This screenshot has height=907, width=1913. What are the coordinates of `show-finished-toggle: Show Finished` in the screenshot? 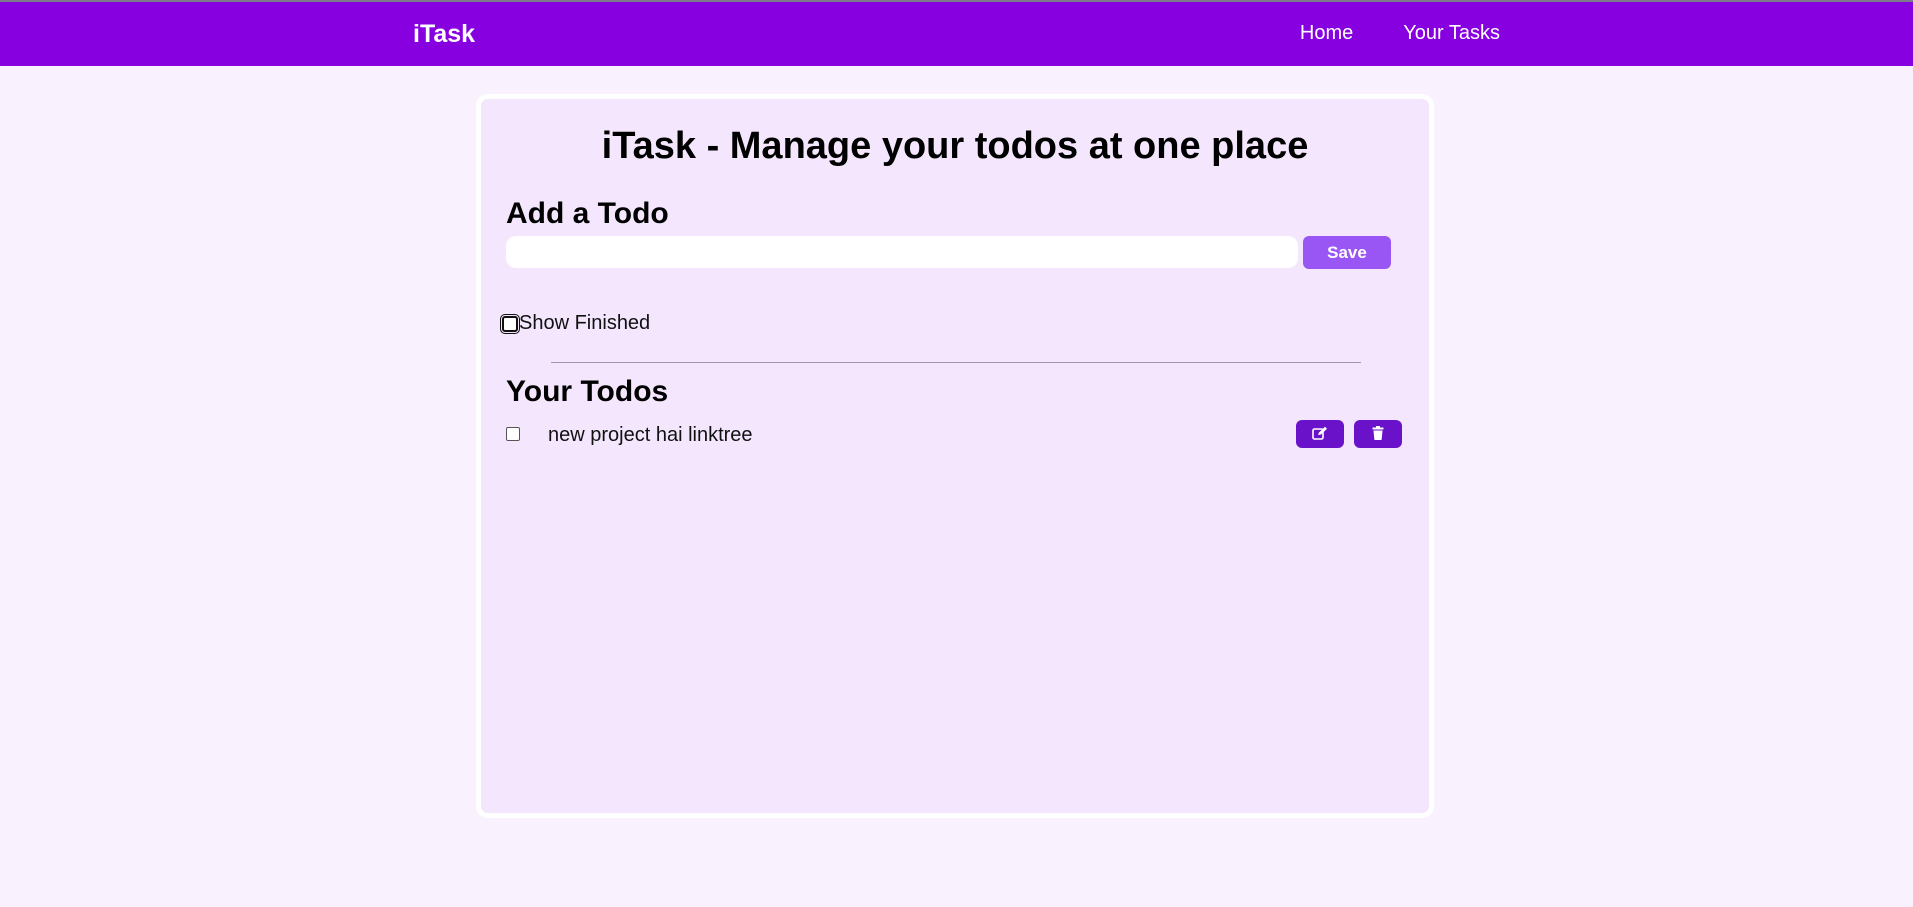 It's located at (575, 323).